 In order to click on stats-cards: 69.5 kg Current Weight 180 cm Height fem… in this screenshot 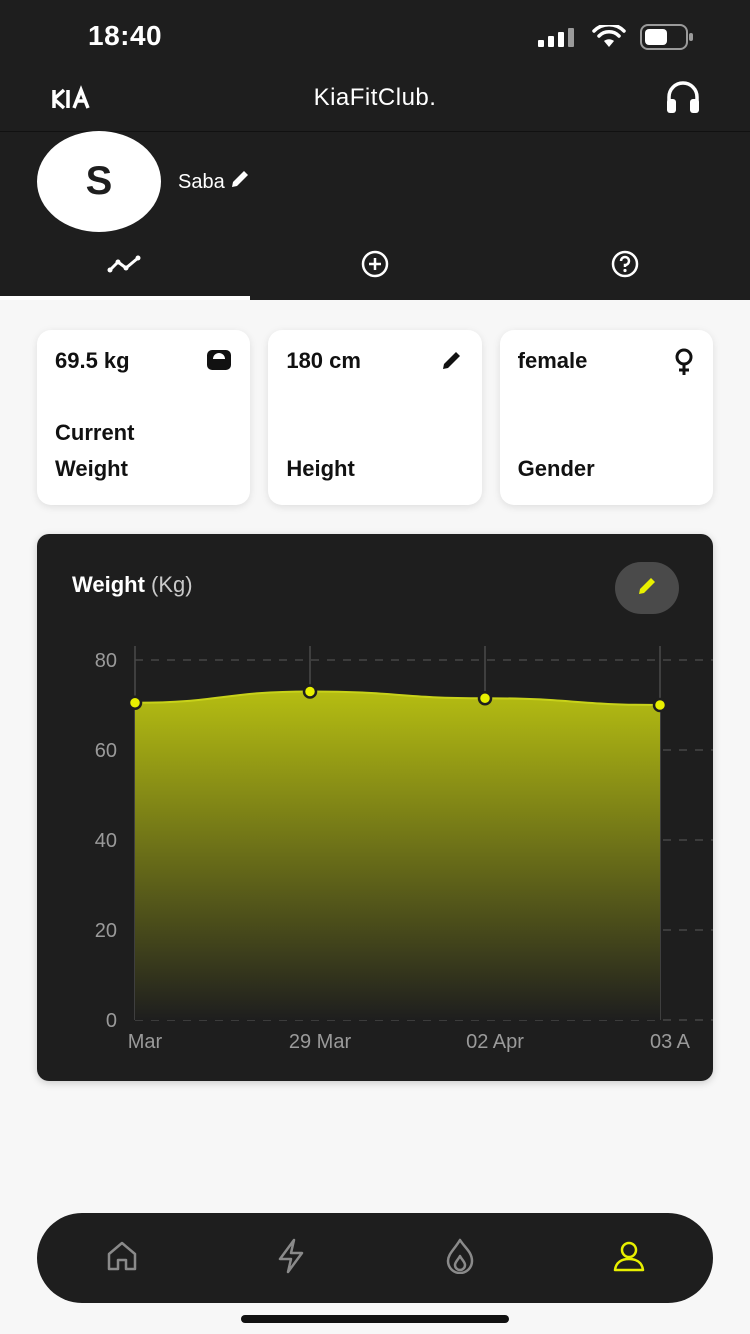, I will do `click(375, 417)`.